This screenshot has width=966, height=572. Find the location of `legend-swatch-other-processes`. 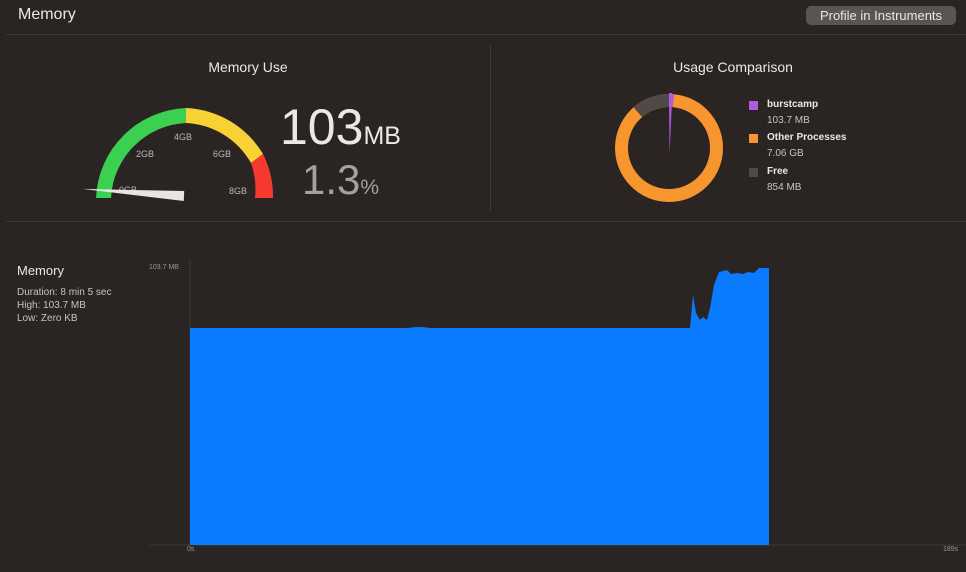

legend-swatch-other-processes is located at coordinates (753, 138).